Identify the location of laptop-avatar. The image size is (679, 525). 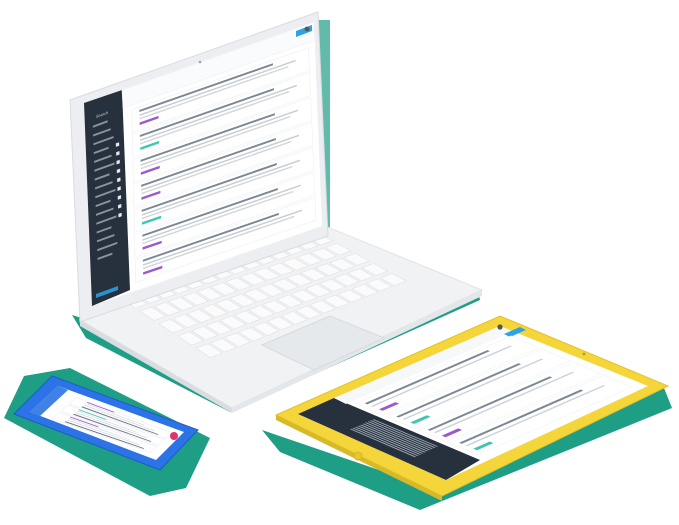
(307, 29).